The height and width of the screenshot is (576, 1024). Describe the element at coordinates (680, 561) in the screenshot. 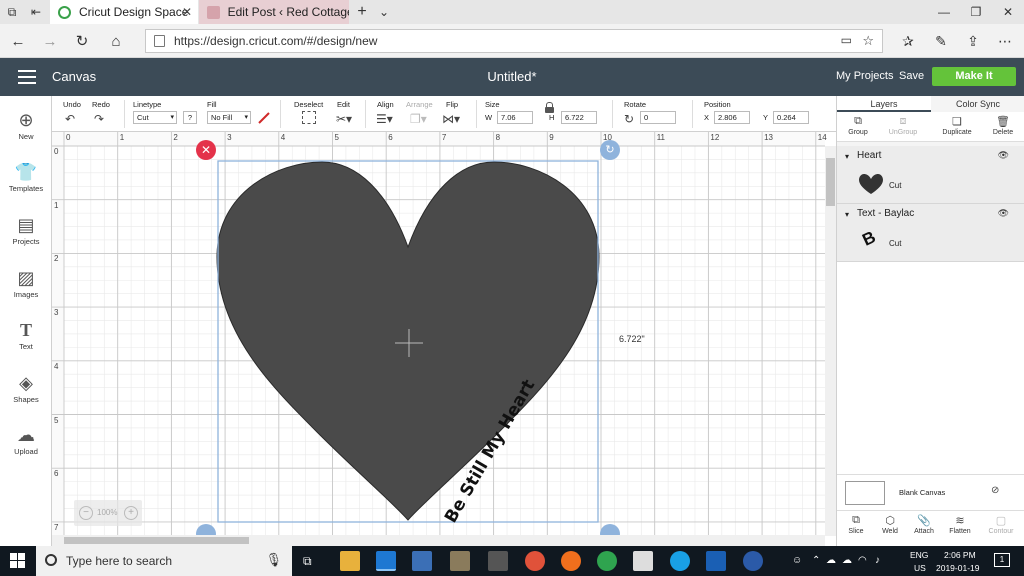

I see `skype-icon` at that location.